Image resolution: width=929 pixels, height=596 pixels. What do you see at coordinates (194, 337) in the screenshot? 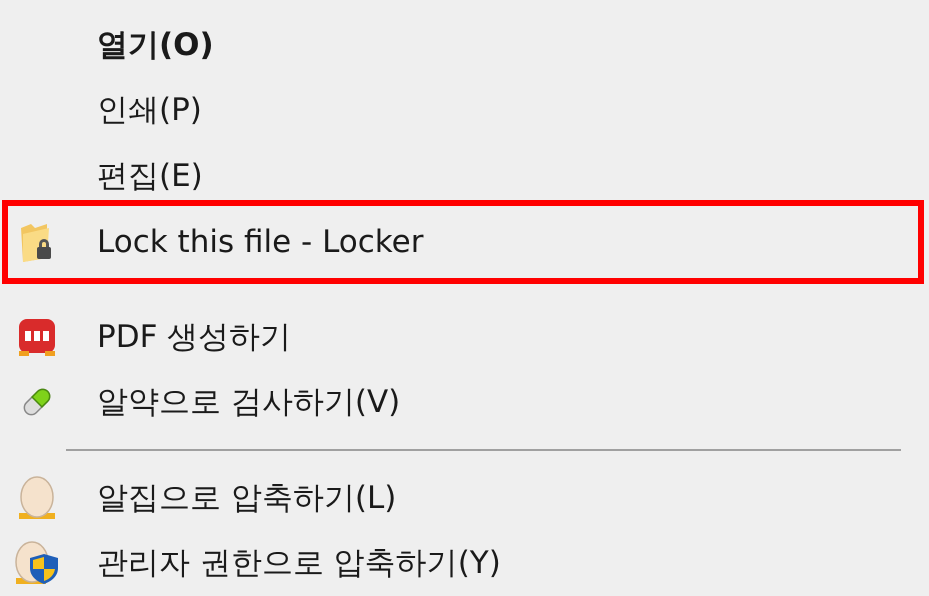
I see `menu-item: PDF 생성하기` at bounding box center [194, 337].